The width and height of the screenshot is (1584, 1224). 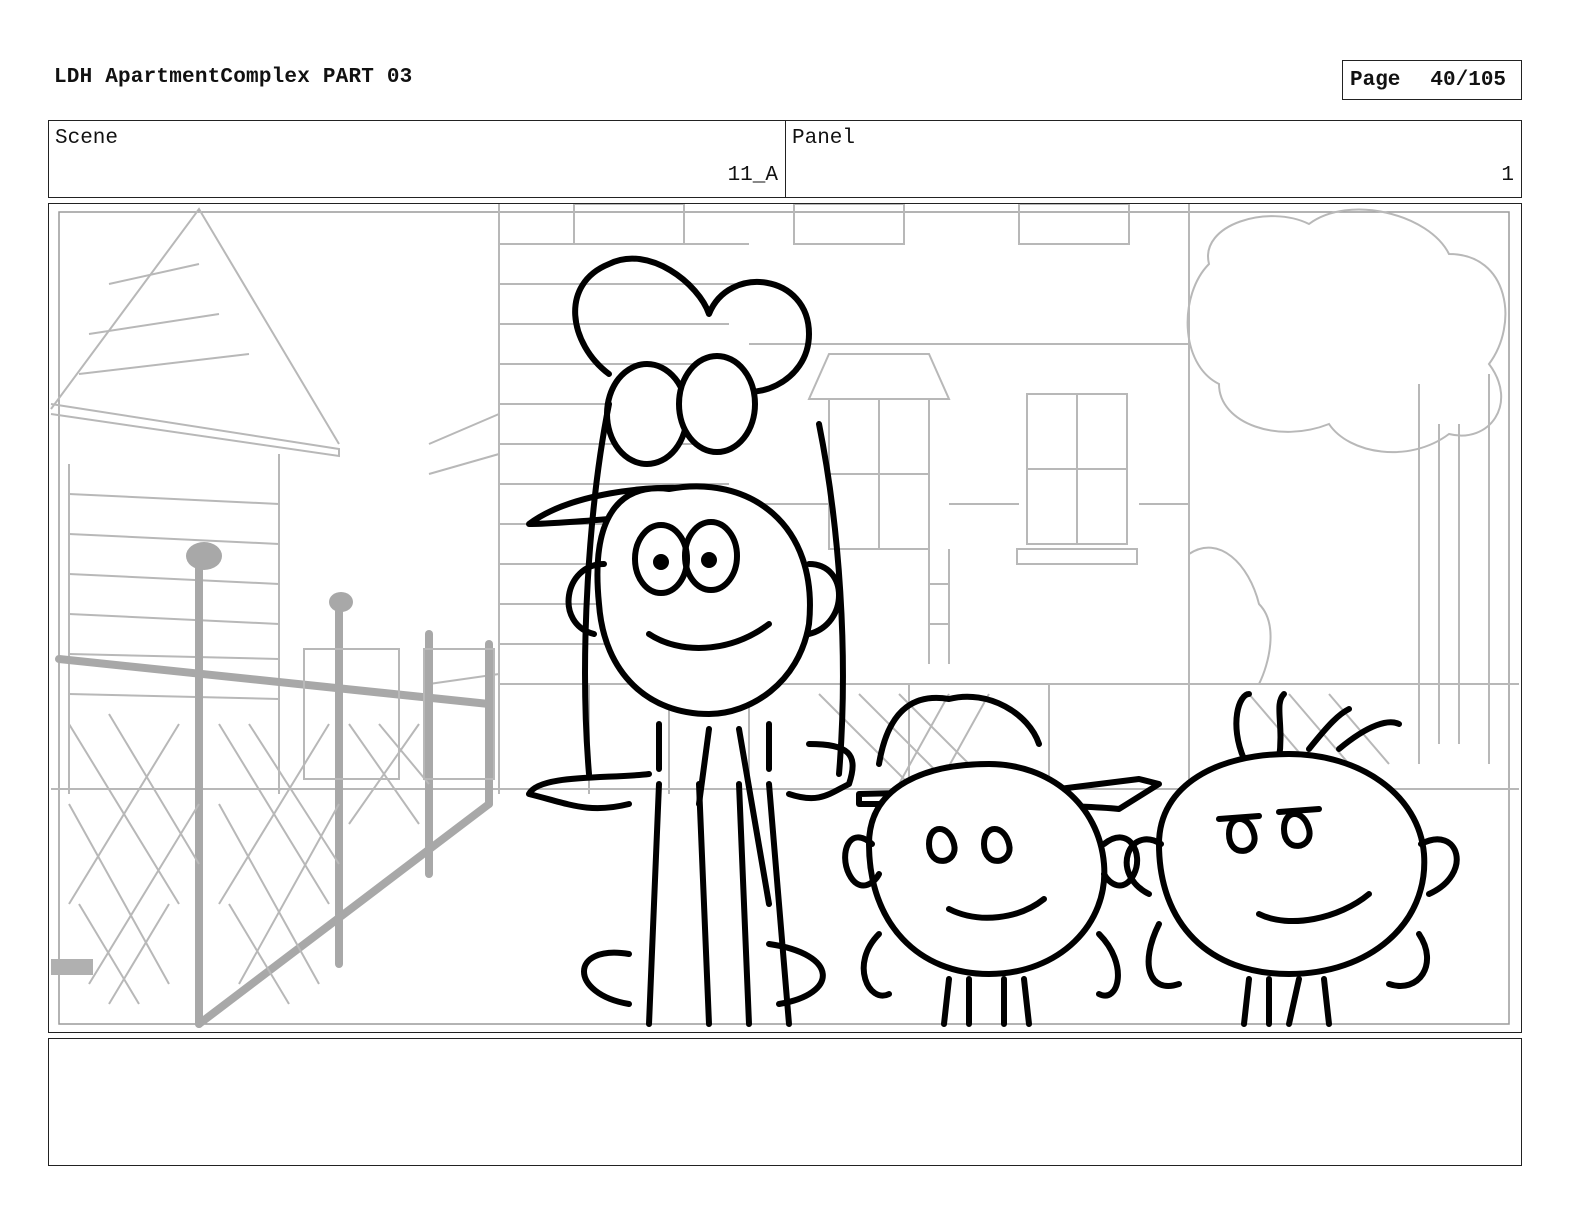 I want to click on scene-cell: Scene 11_A, so click(x=417, y=159).